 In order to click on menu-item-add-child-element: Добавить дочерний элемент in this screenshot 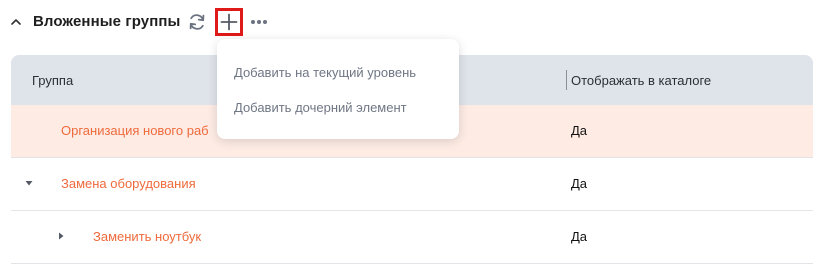, I will do `click(320, 107)`.